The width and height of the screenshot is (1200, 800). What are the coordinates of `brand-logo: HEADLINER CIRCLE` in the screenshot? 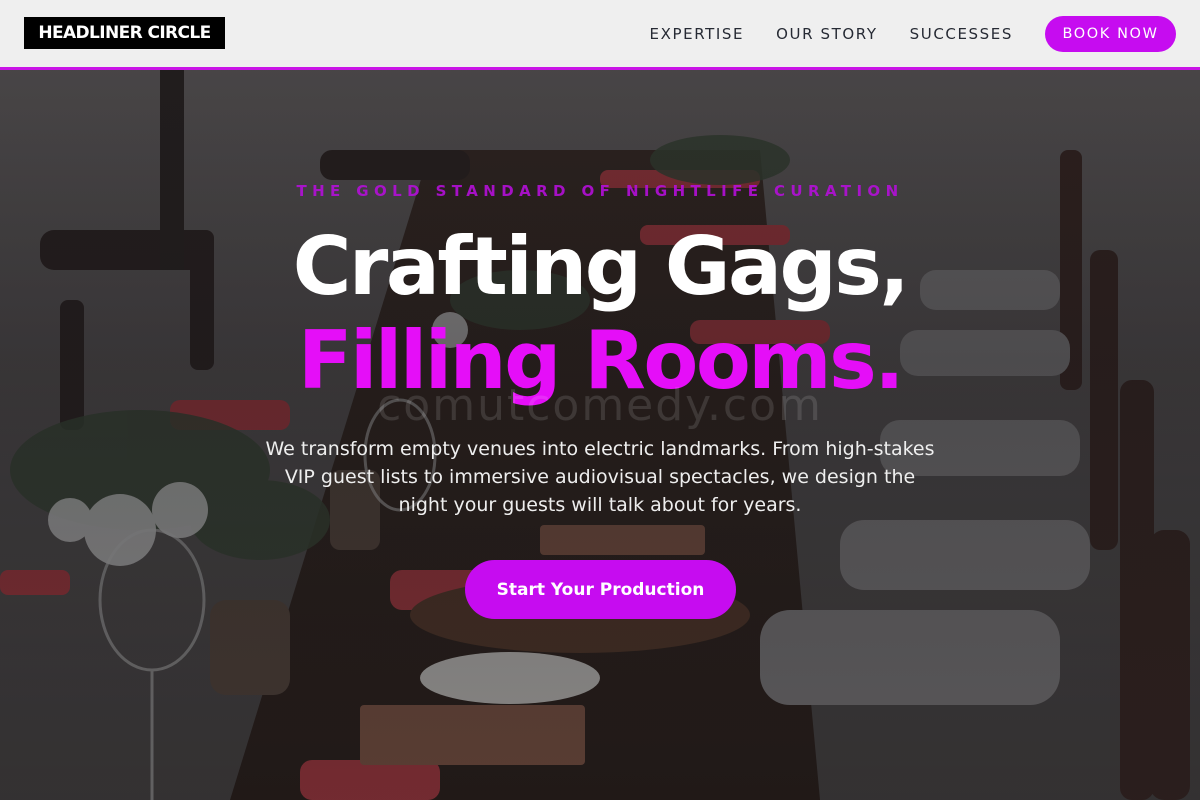 It's located at (124, 33).